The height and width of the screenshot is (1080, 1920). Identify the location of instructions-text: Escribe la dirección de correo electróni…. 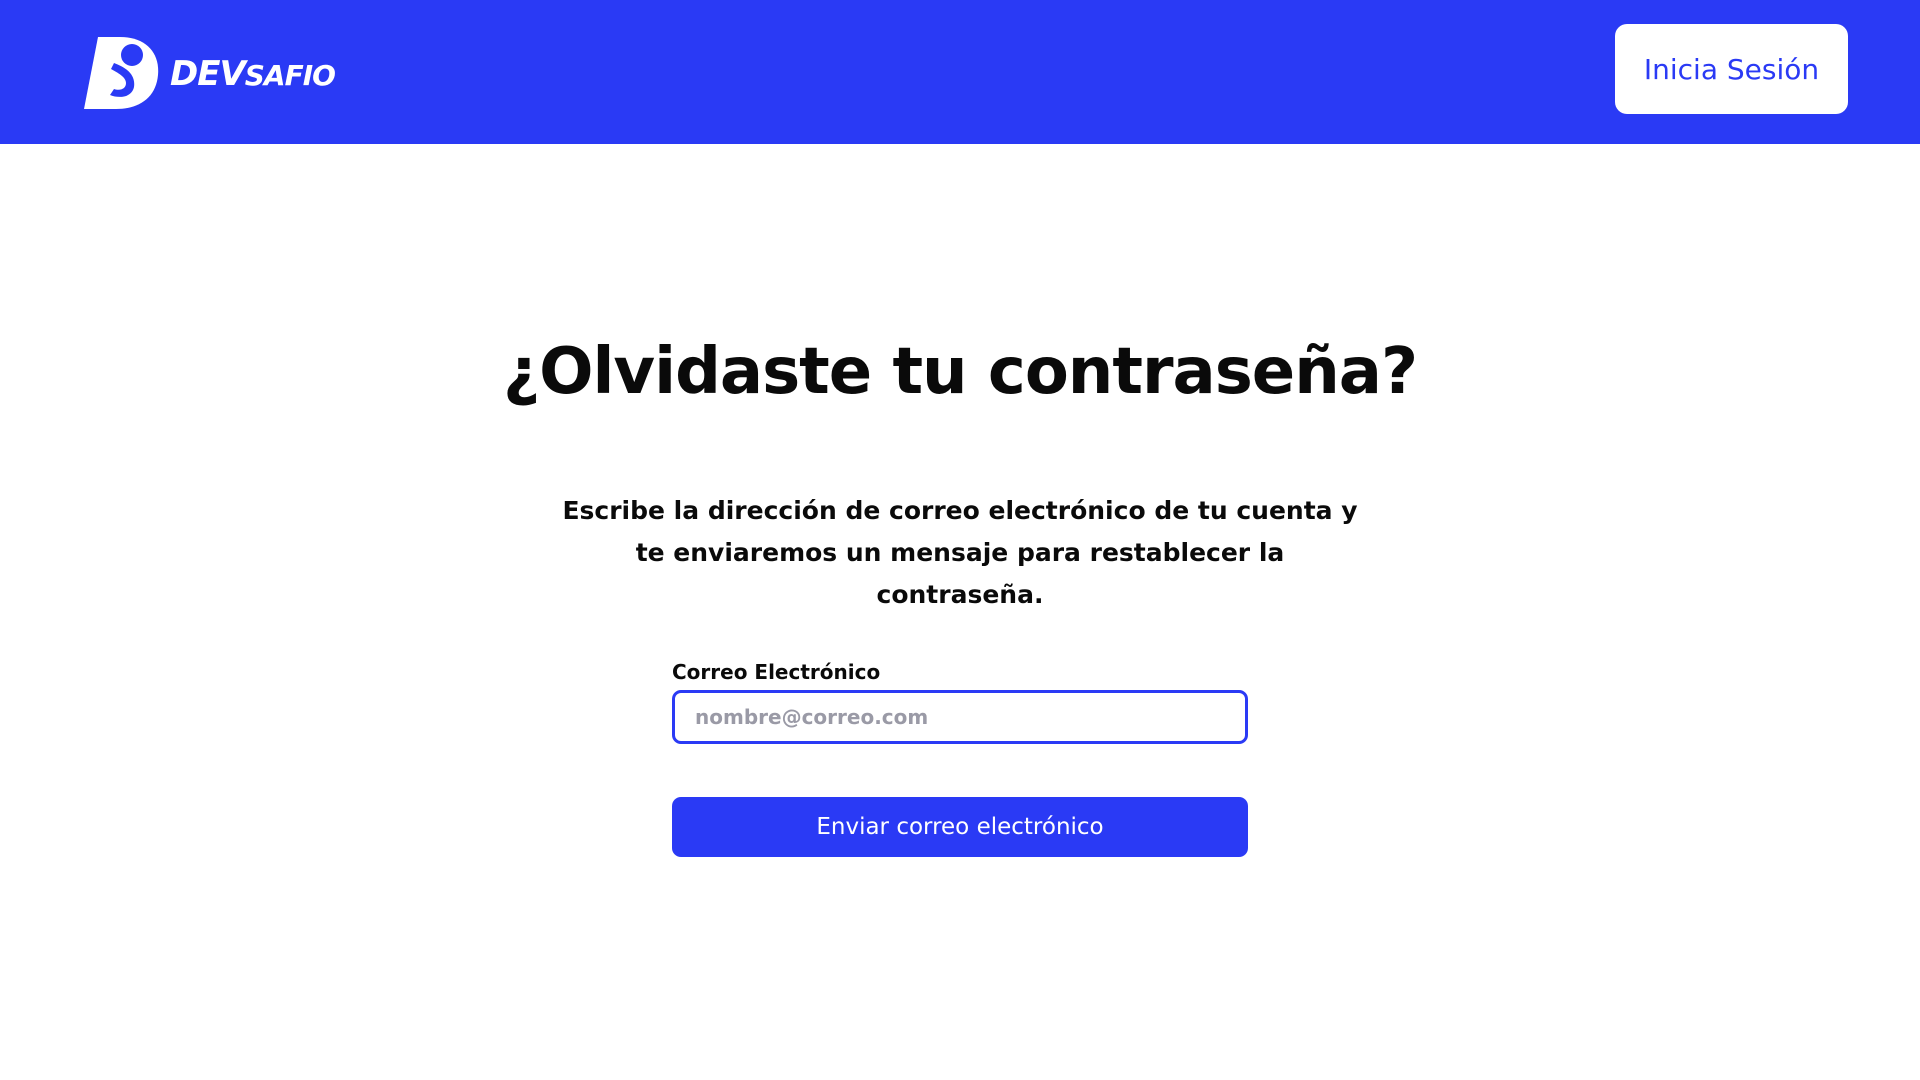
(960, 553).